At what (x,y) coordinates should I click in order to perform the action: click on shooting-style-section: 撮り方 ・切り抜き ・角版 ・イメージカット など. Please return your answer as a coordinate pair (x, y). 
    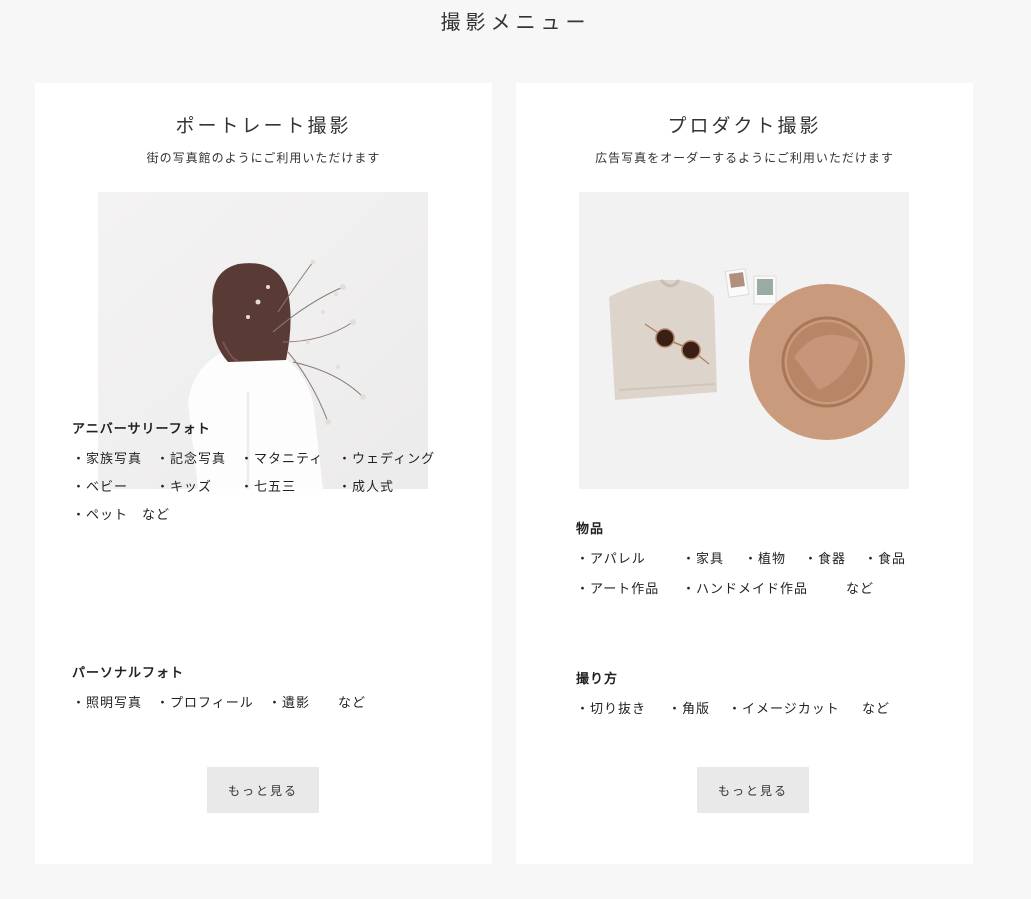
    Looking at the image, I should click on (776, 697).